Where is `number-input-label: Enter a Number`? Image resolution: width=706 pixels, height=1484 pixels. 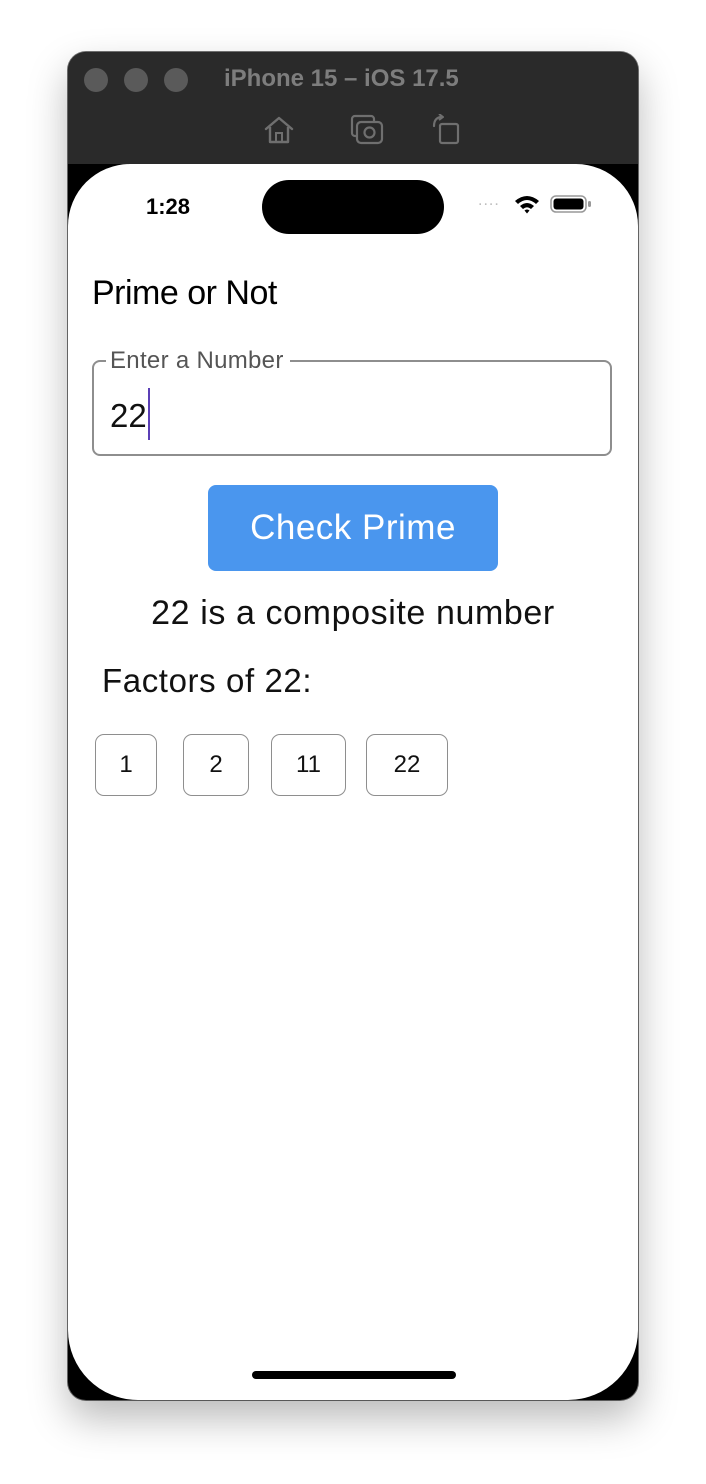 number-input-label: Enter a Number is located at coordinates (198, 361).